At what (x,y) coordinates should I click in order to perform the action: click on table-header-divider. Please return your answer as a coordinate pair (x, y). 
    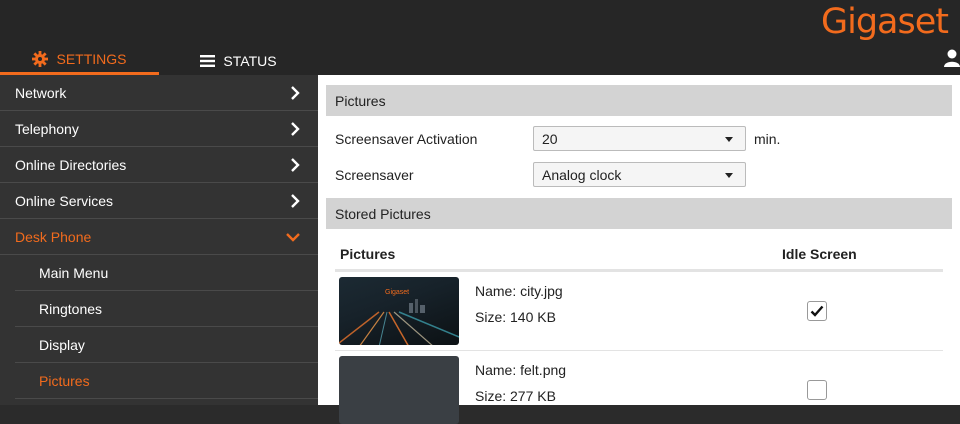
    Looking at the image, I should click on (639, 270).